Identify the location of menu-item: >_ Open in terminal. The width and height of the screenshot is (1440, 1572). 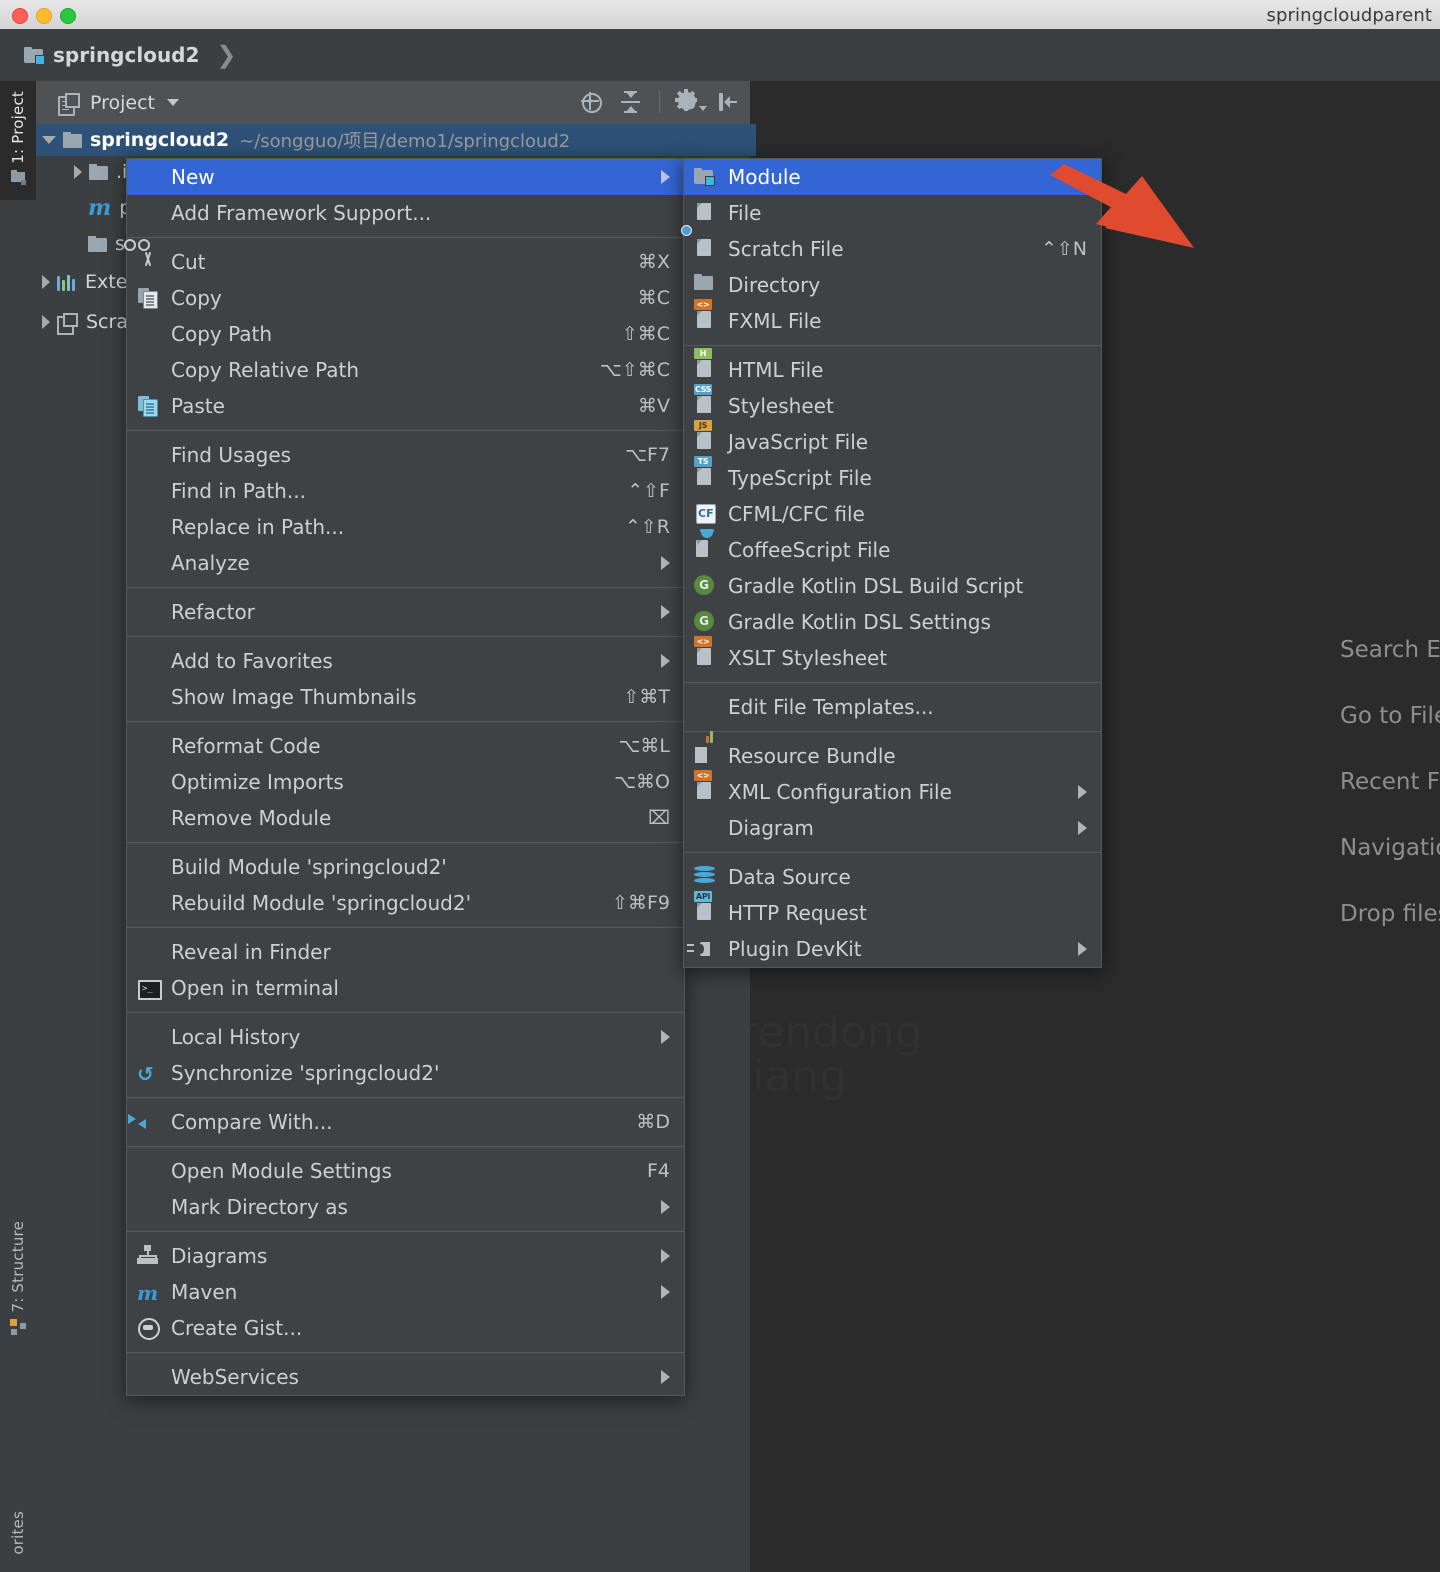
(405, 988).